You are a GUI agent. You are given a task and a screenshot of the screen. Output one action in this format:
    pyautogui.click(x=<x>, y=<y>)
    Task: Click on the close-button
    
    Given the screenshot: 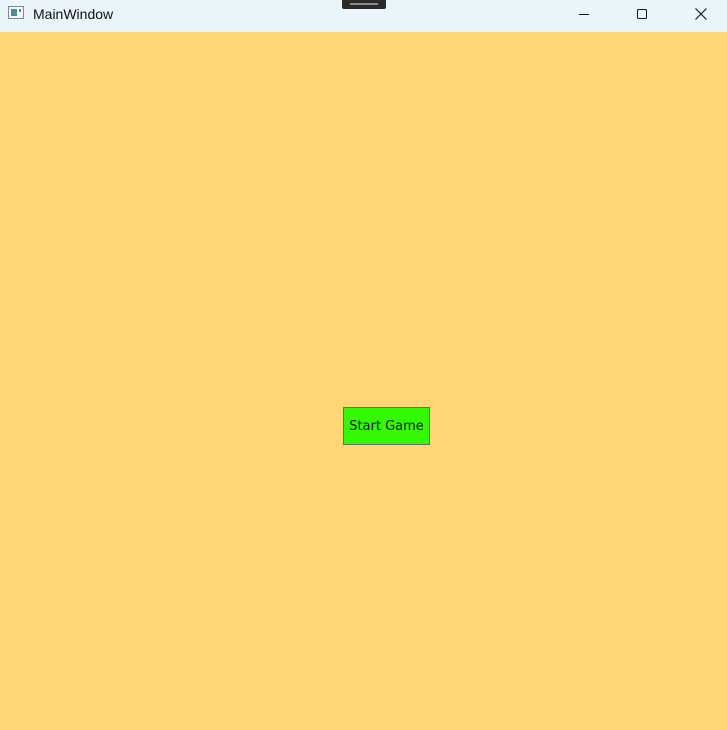 What is the action you would take?
    pyautogui.click(x=701, y=14)
    